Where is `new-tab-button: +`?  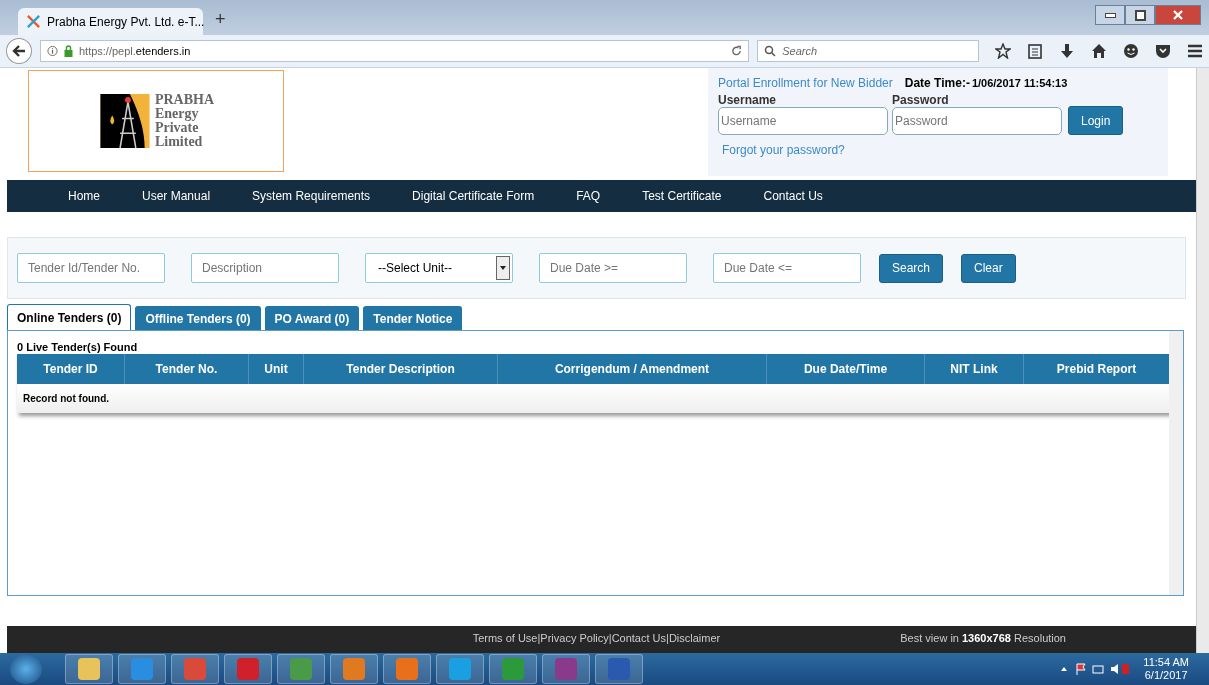
new-tab-button: + is located at coordinates (220, 19).